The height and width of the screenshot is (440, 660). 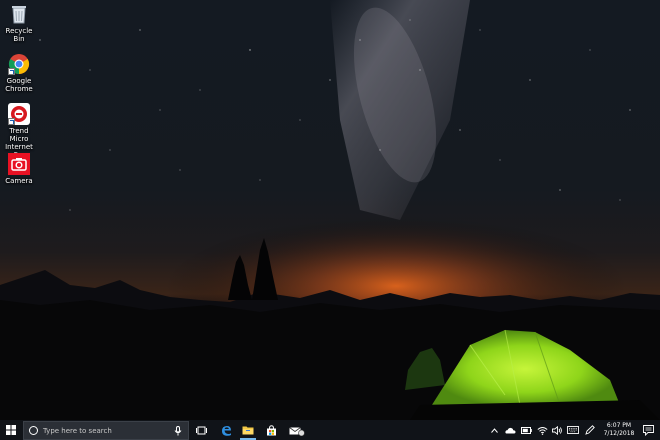 I want to click on desktop-icon-camera: Camera, so click(x=19, y=169).